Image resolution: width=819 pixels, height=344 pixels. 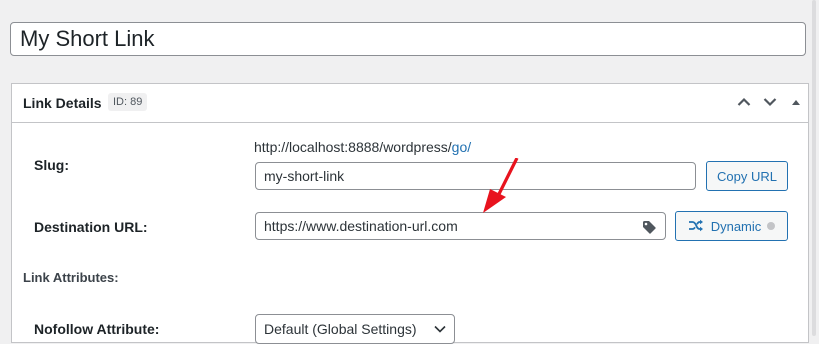 What do you see at coordinates (97, 329) in the screenshot?
I see `nofollow-label: Nofollow Attribute:` at bounding box center [97, 329].